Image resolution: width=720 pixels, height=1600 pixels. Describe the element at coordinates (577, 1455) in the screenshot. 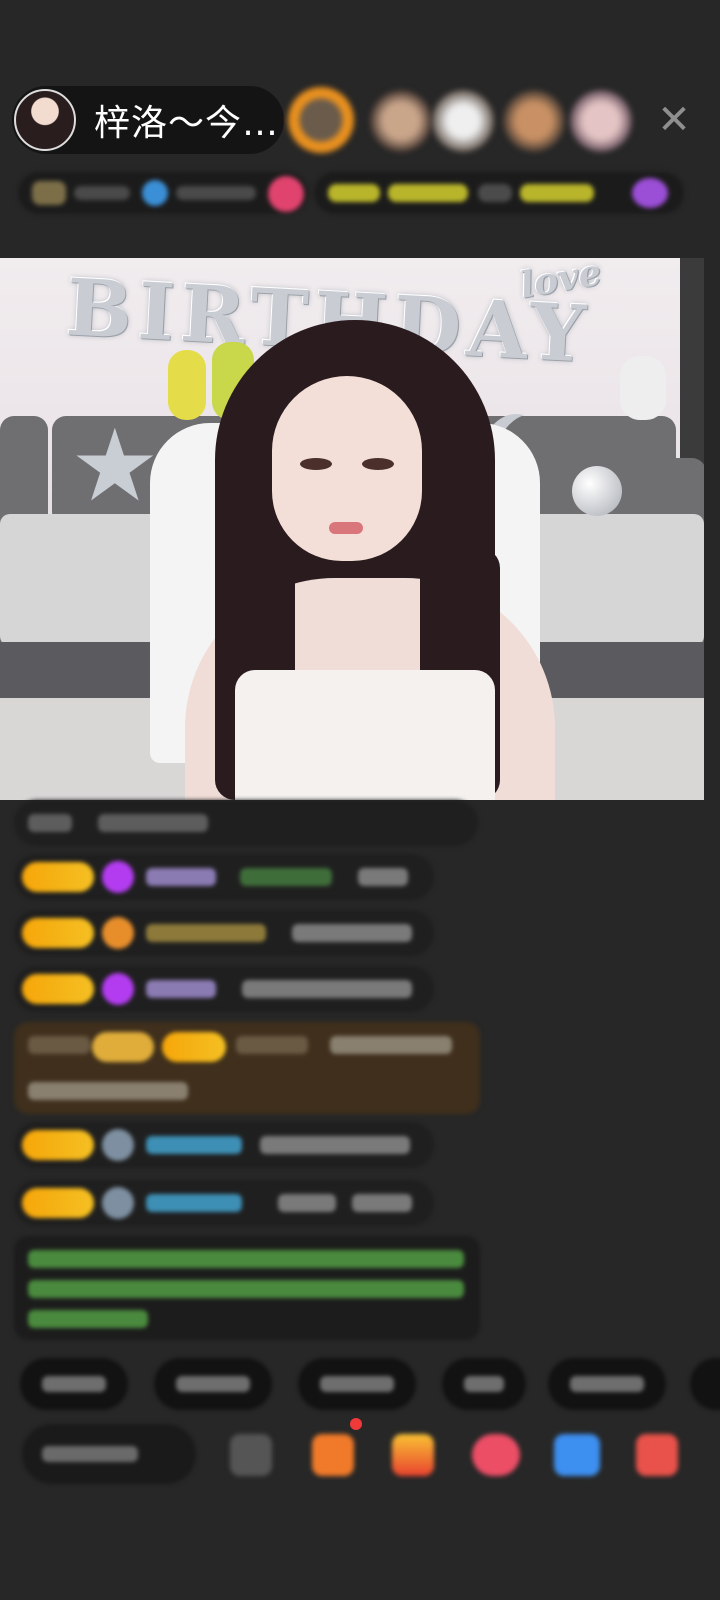

I see `game-icon` at that location.